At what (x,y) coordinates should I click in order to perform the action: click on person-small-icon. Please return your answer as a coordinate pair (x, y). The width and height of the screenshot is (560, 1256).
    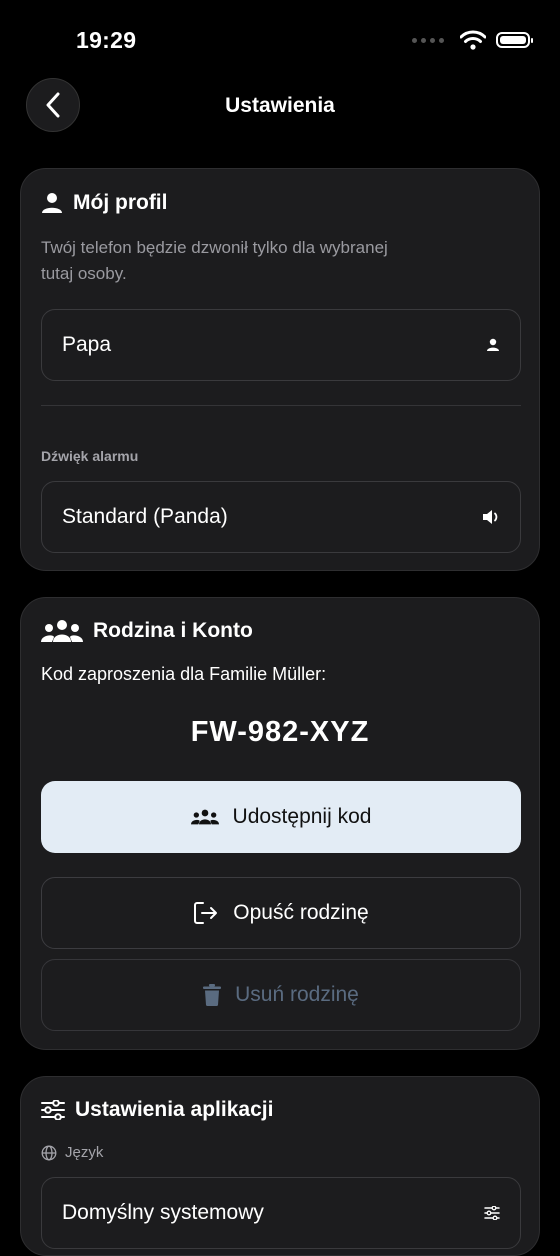
    Looking at the image, I should click on (493, 344).